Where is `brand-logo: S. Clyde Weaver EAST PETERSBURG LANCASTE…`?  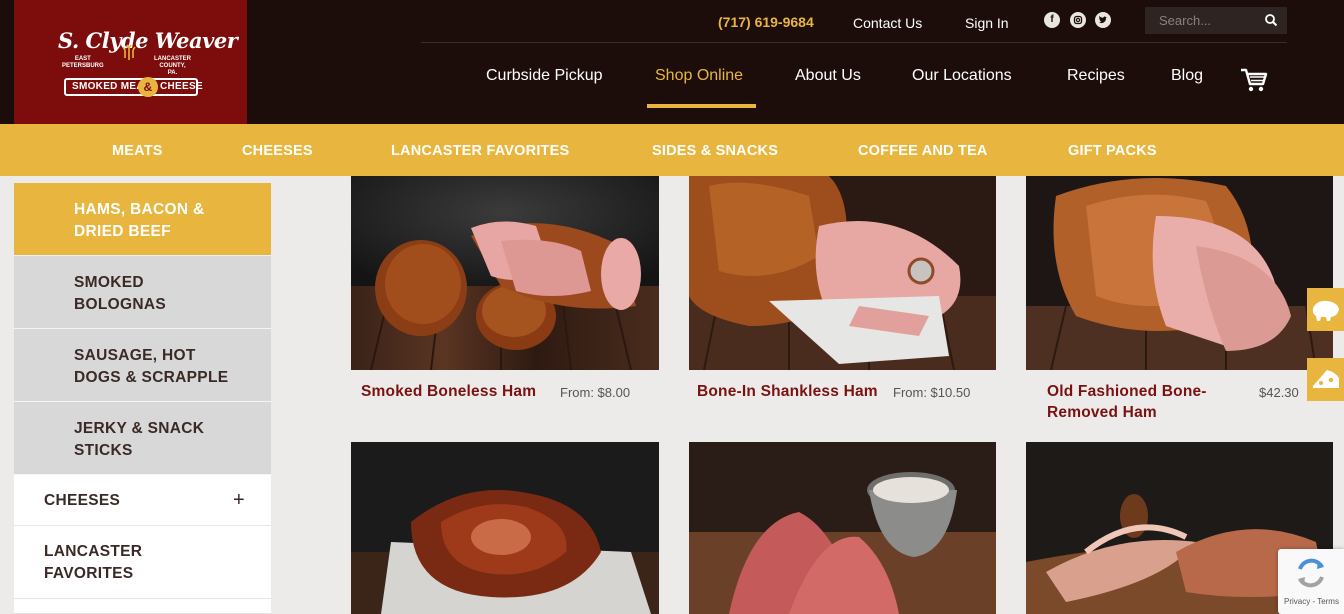 brand-logo: S. Clyde Weaver EAST PETERSBURG LANCASTE… is located at coordinates (130, 62).